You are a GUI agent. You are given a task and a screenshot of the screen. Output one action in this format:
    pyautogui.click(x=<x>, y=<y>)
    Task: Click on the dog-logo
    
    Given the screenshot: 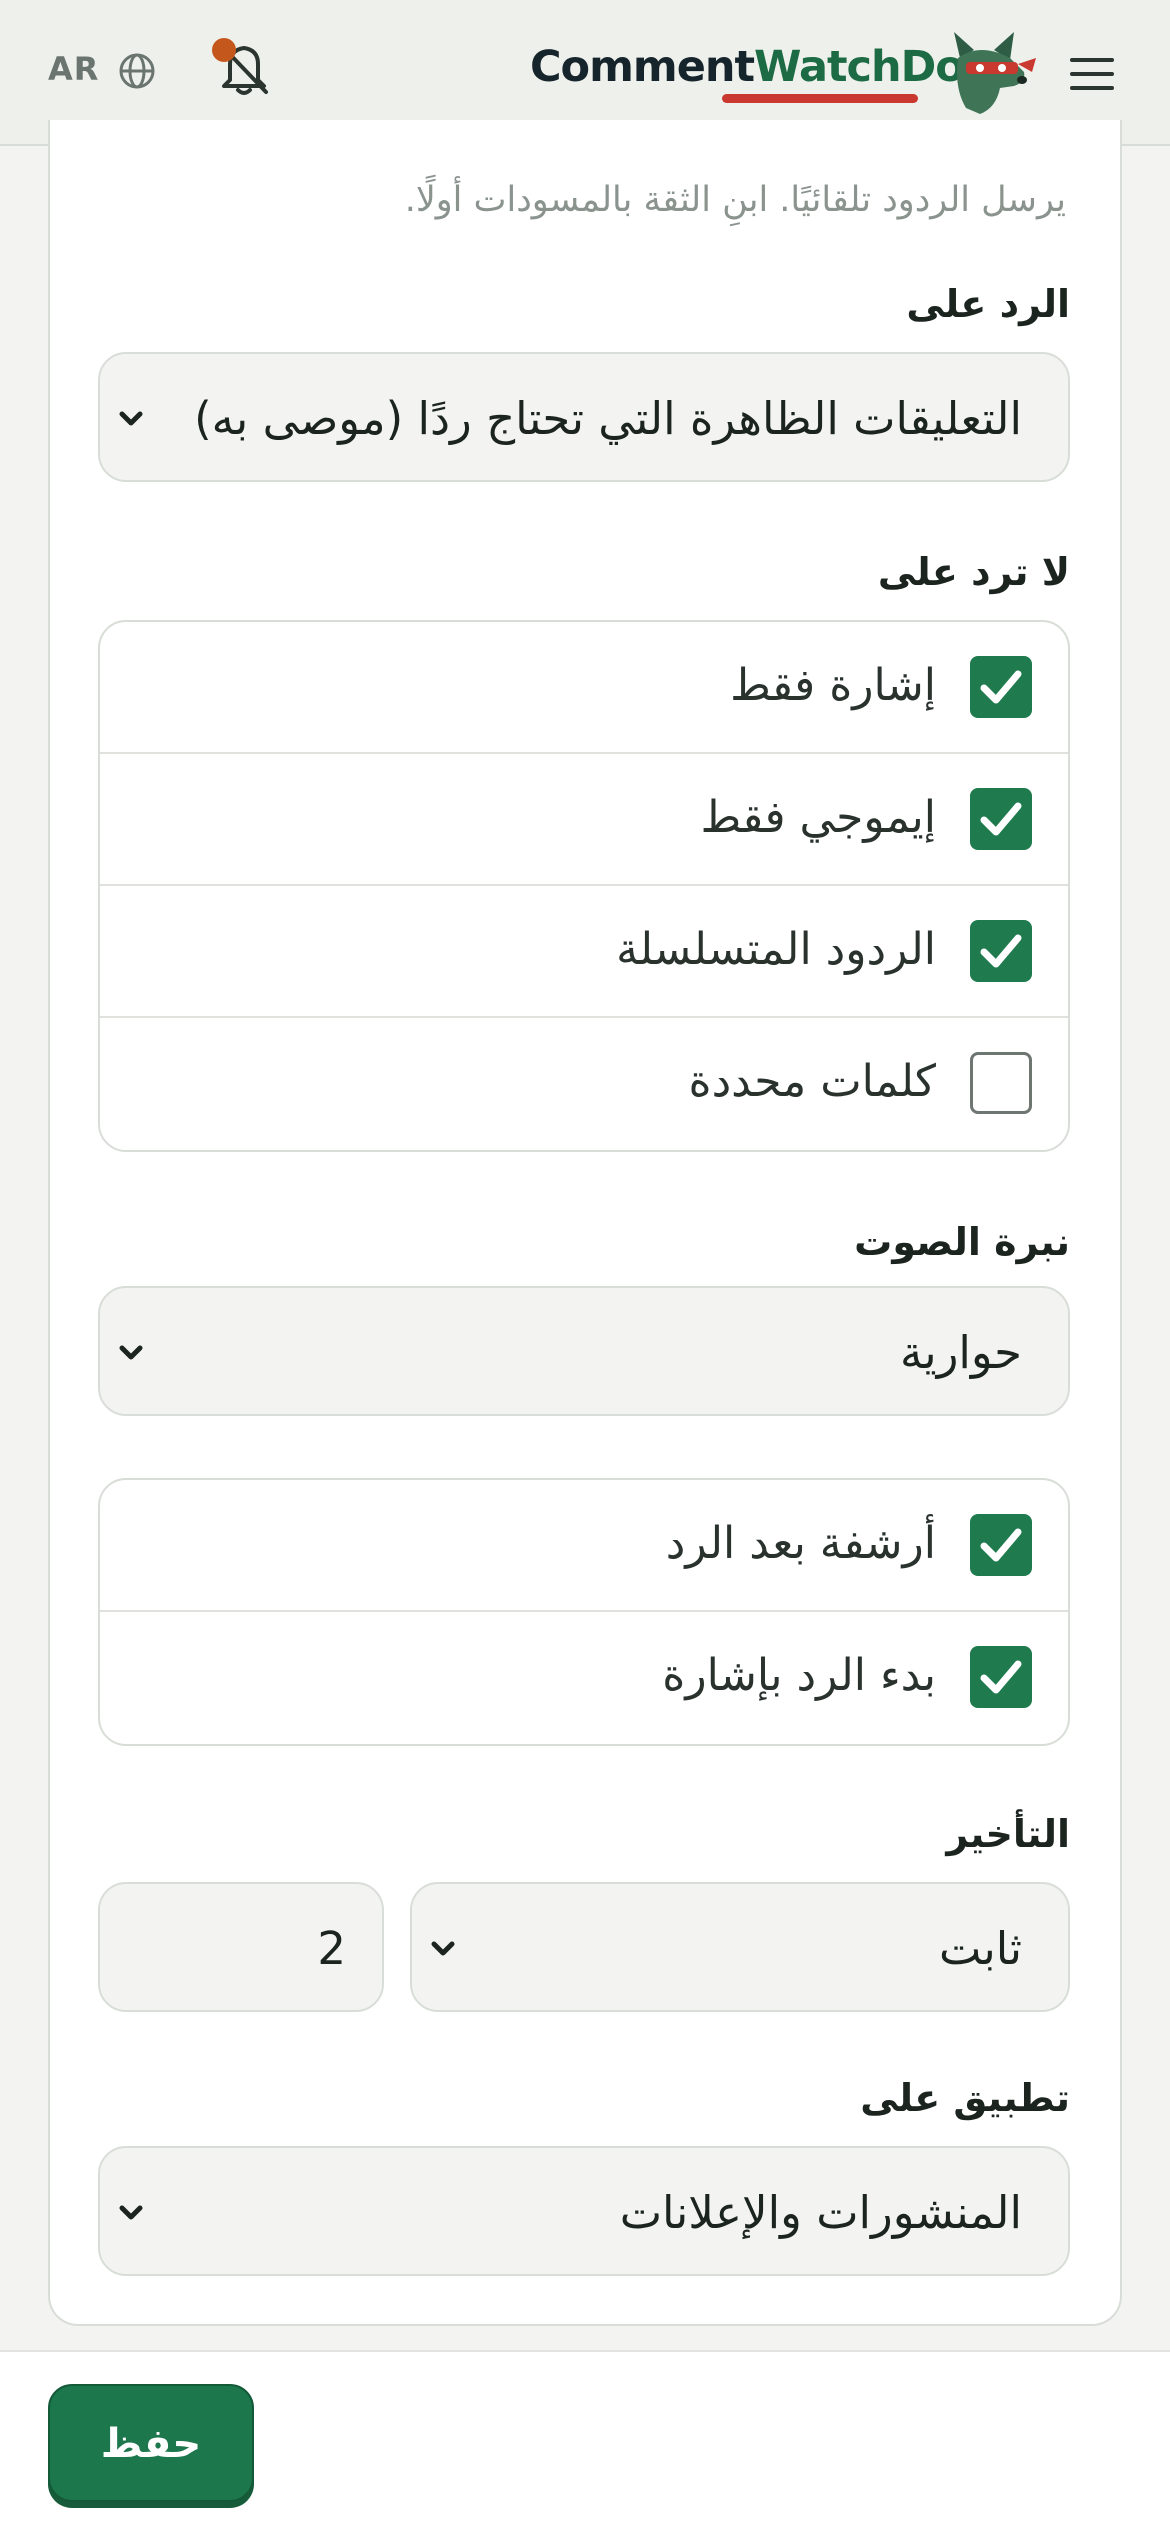 What is the action you would take?
    pyautogui.click(x=990, y=75)
    